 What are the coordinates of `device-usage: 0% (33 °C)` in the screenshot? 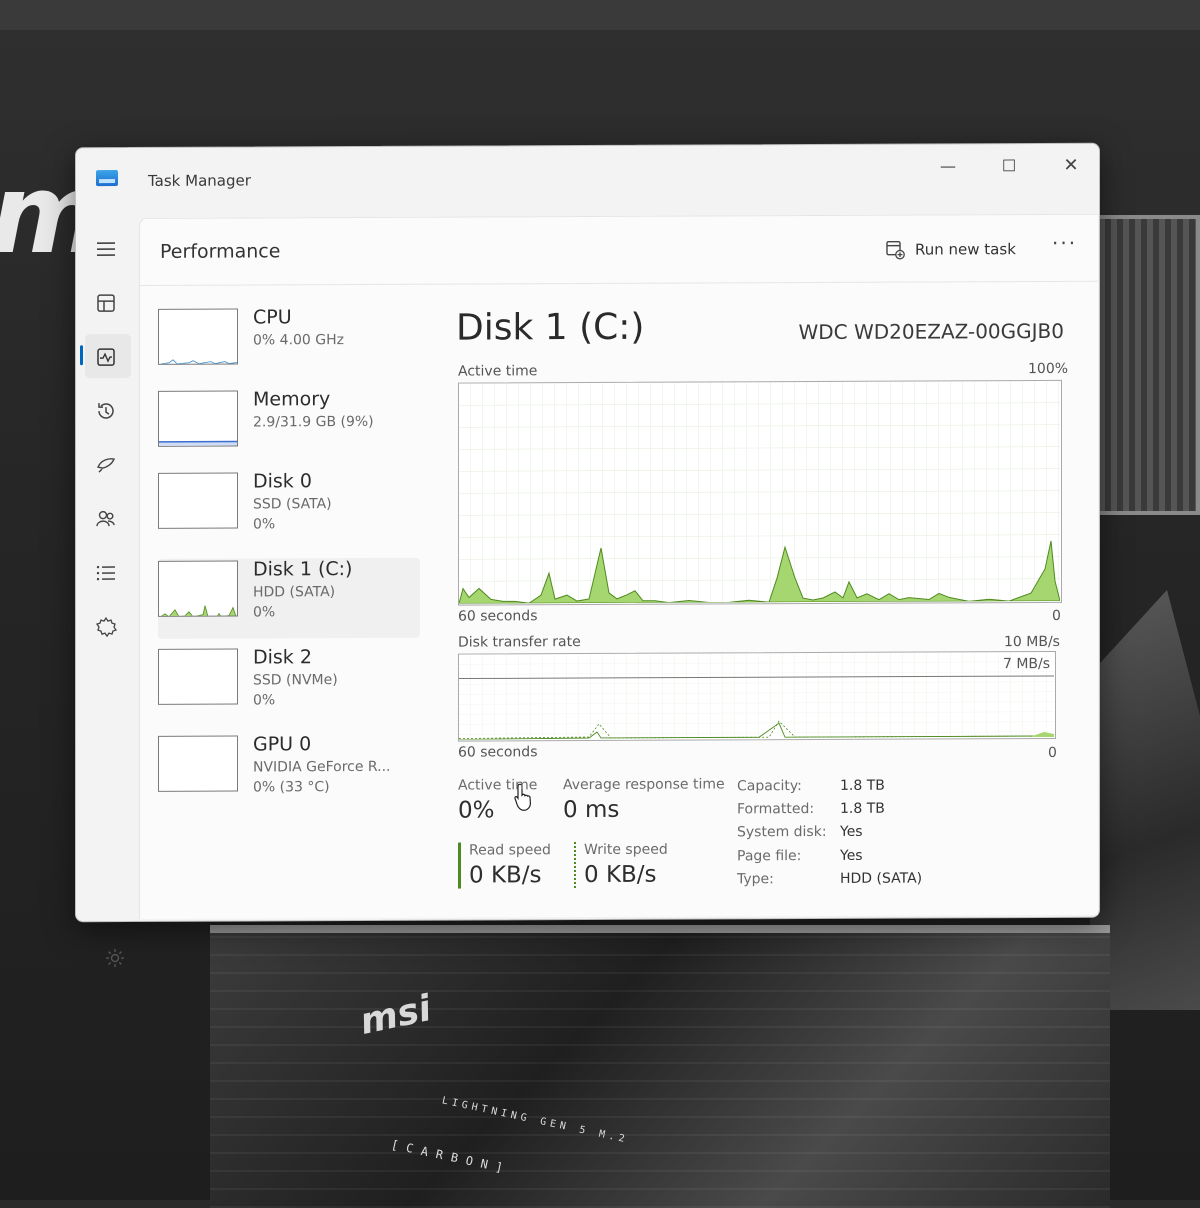 It's located at (291, 787).